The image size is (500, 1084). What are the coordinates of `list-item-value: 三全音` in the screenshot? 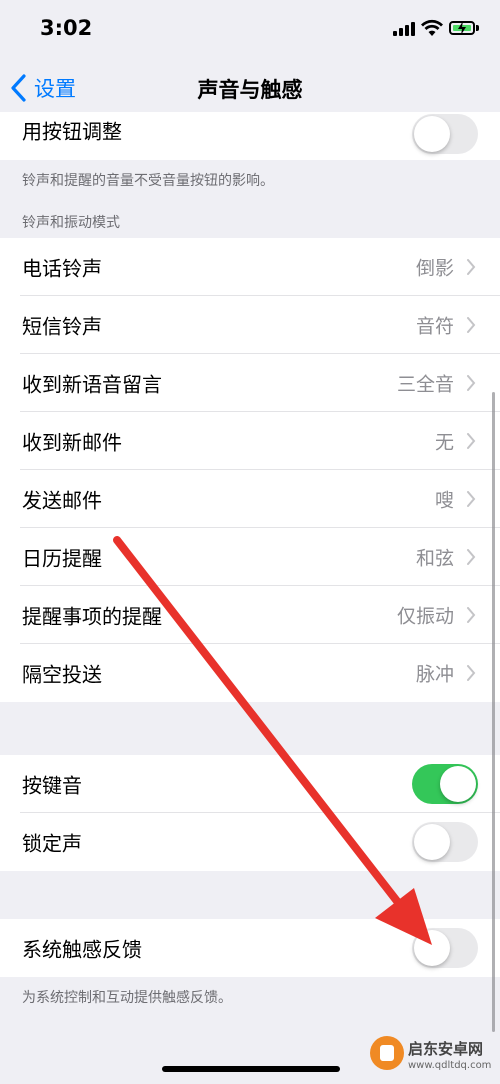 It's located at (425, 384).